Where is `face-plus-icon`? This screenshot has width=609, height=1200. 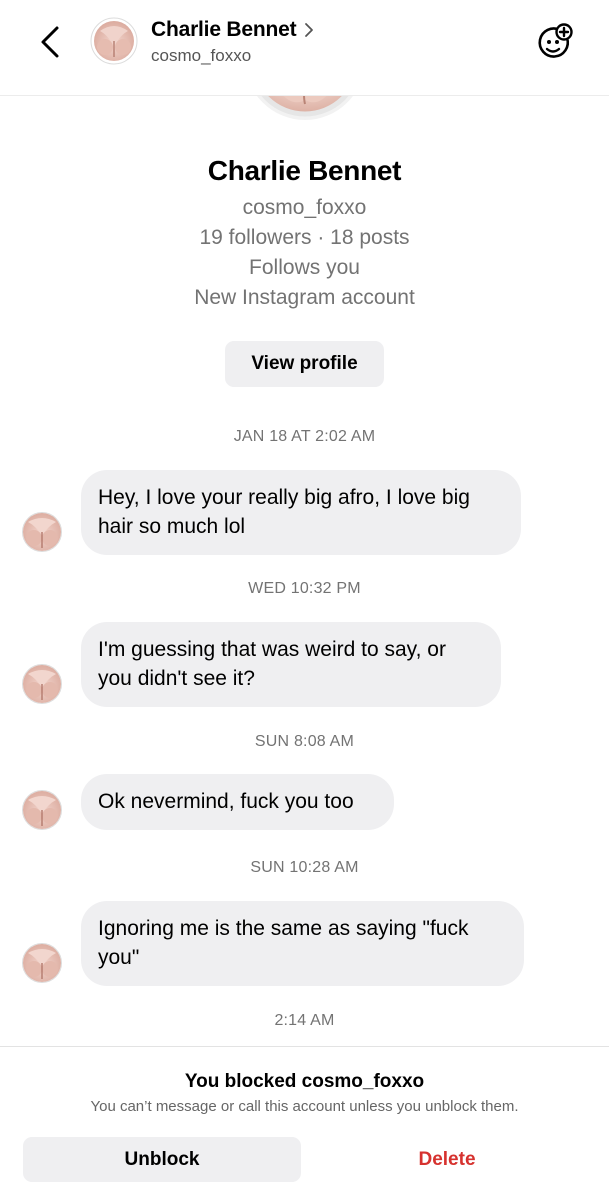
face-plus-icon is located at coordinates (555, 40).